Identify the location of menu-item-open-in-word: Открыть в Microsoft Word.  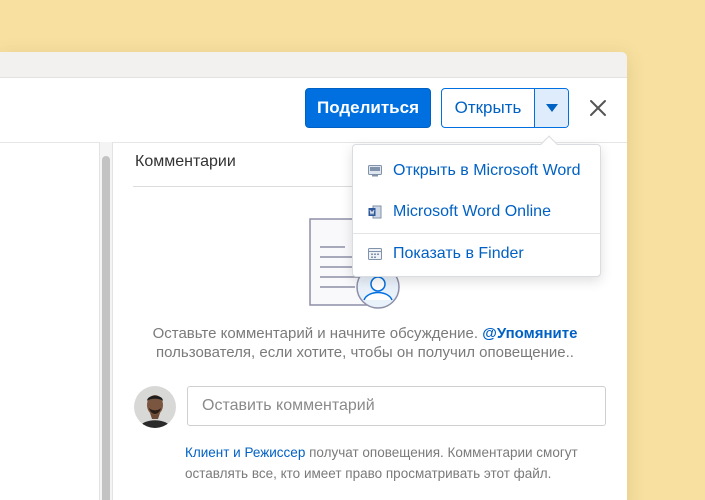
(476, 171).